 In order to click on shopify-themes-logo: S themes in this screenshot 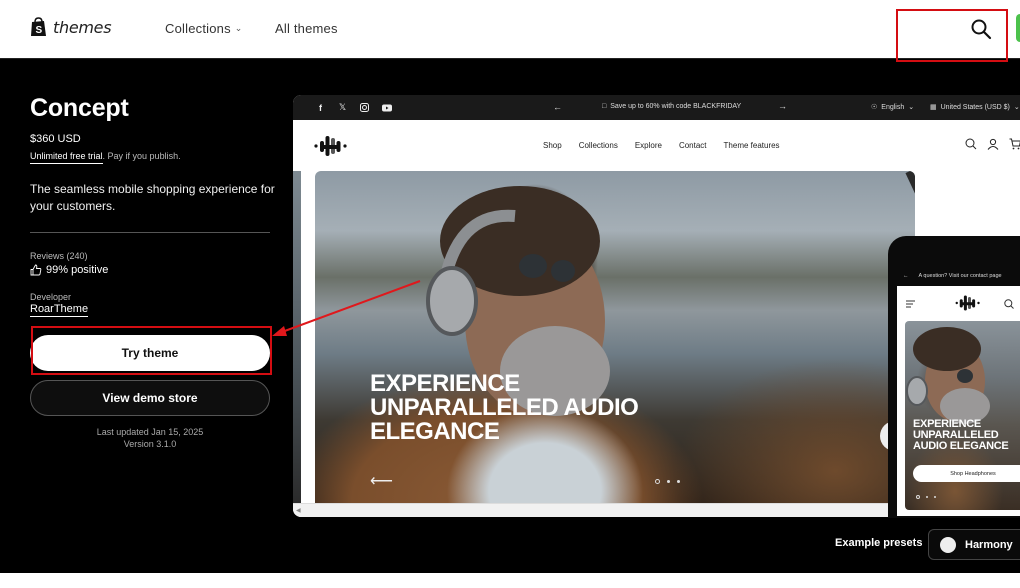, I will do `click(71, 27)`.